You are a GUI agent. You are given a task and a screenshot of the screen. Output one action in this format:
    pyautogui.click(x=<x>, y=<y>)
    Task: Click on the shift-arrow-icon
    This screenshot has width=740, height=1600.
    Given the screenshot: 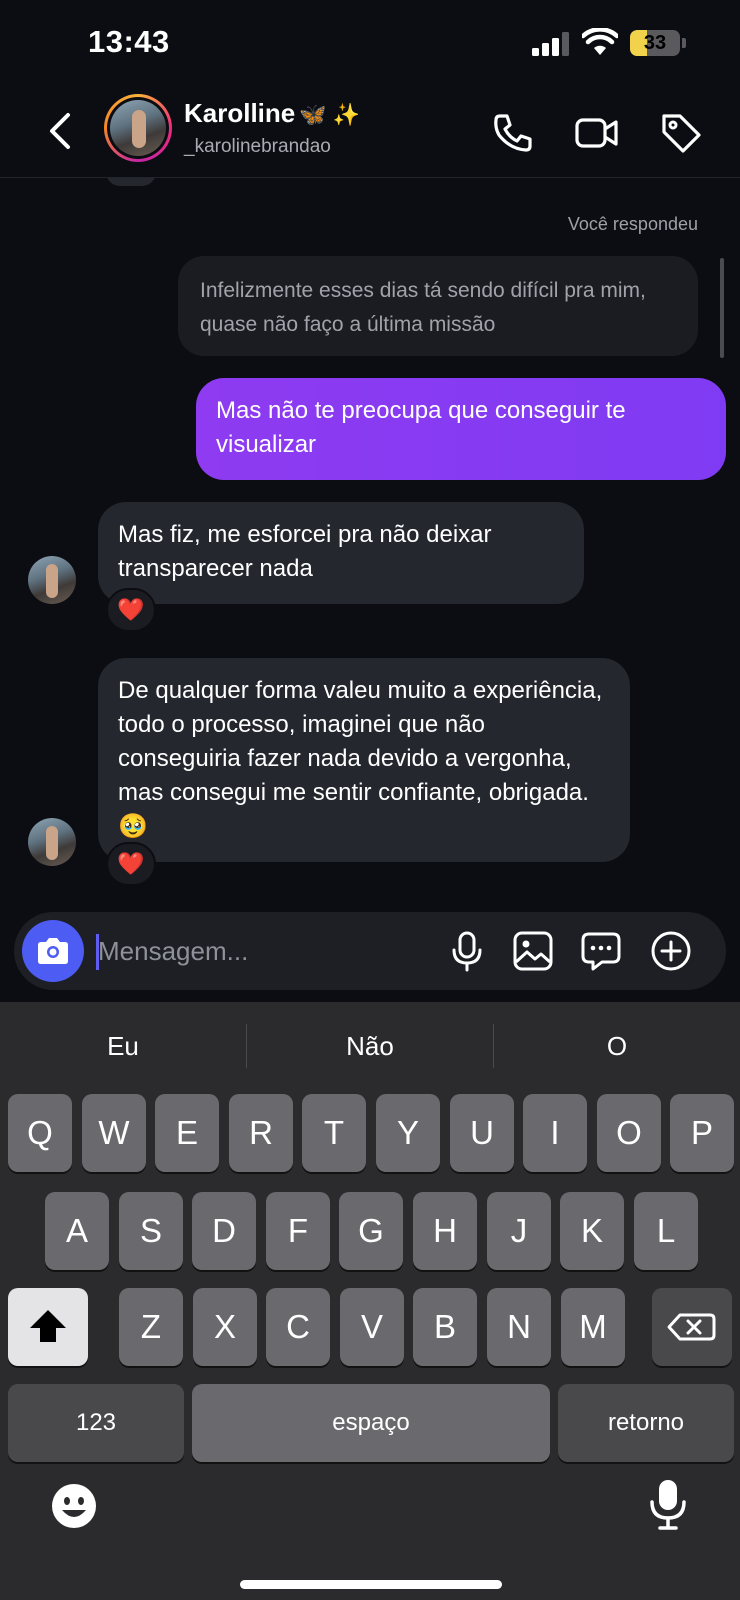 What is the action you would take?
    pyautogui.click(x=48, y=1326)
    